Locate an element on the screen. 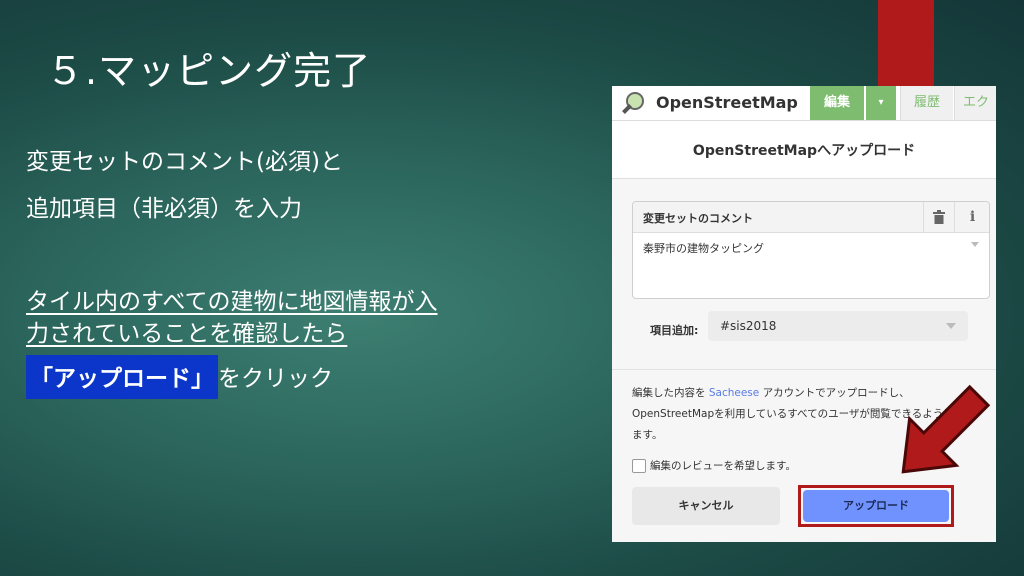 This screenshot has width=1024, height=576. instruction-line-5: 「アップロード」 をクリック is located at coordinates (179, 377).